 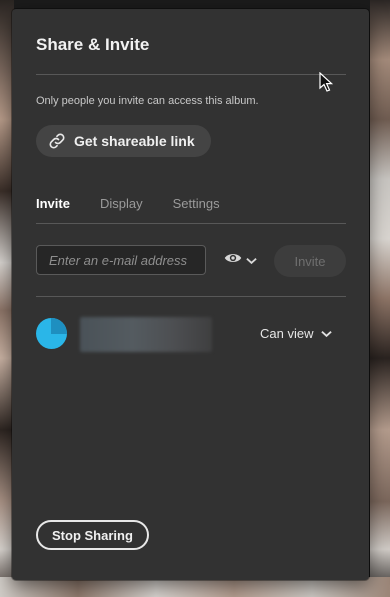 I want to click on link-icon, so click(x=57, y=141).